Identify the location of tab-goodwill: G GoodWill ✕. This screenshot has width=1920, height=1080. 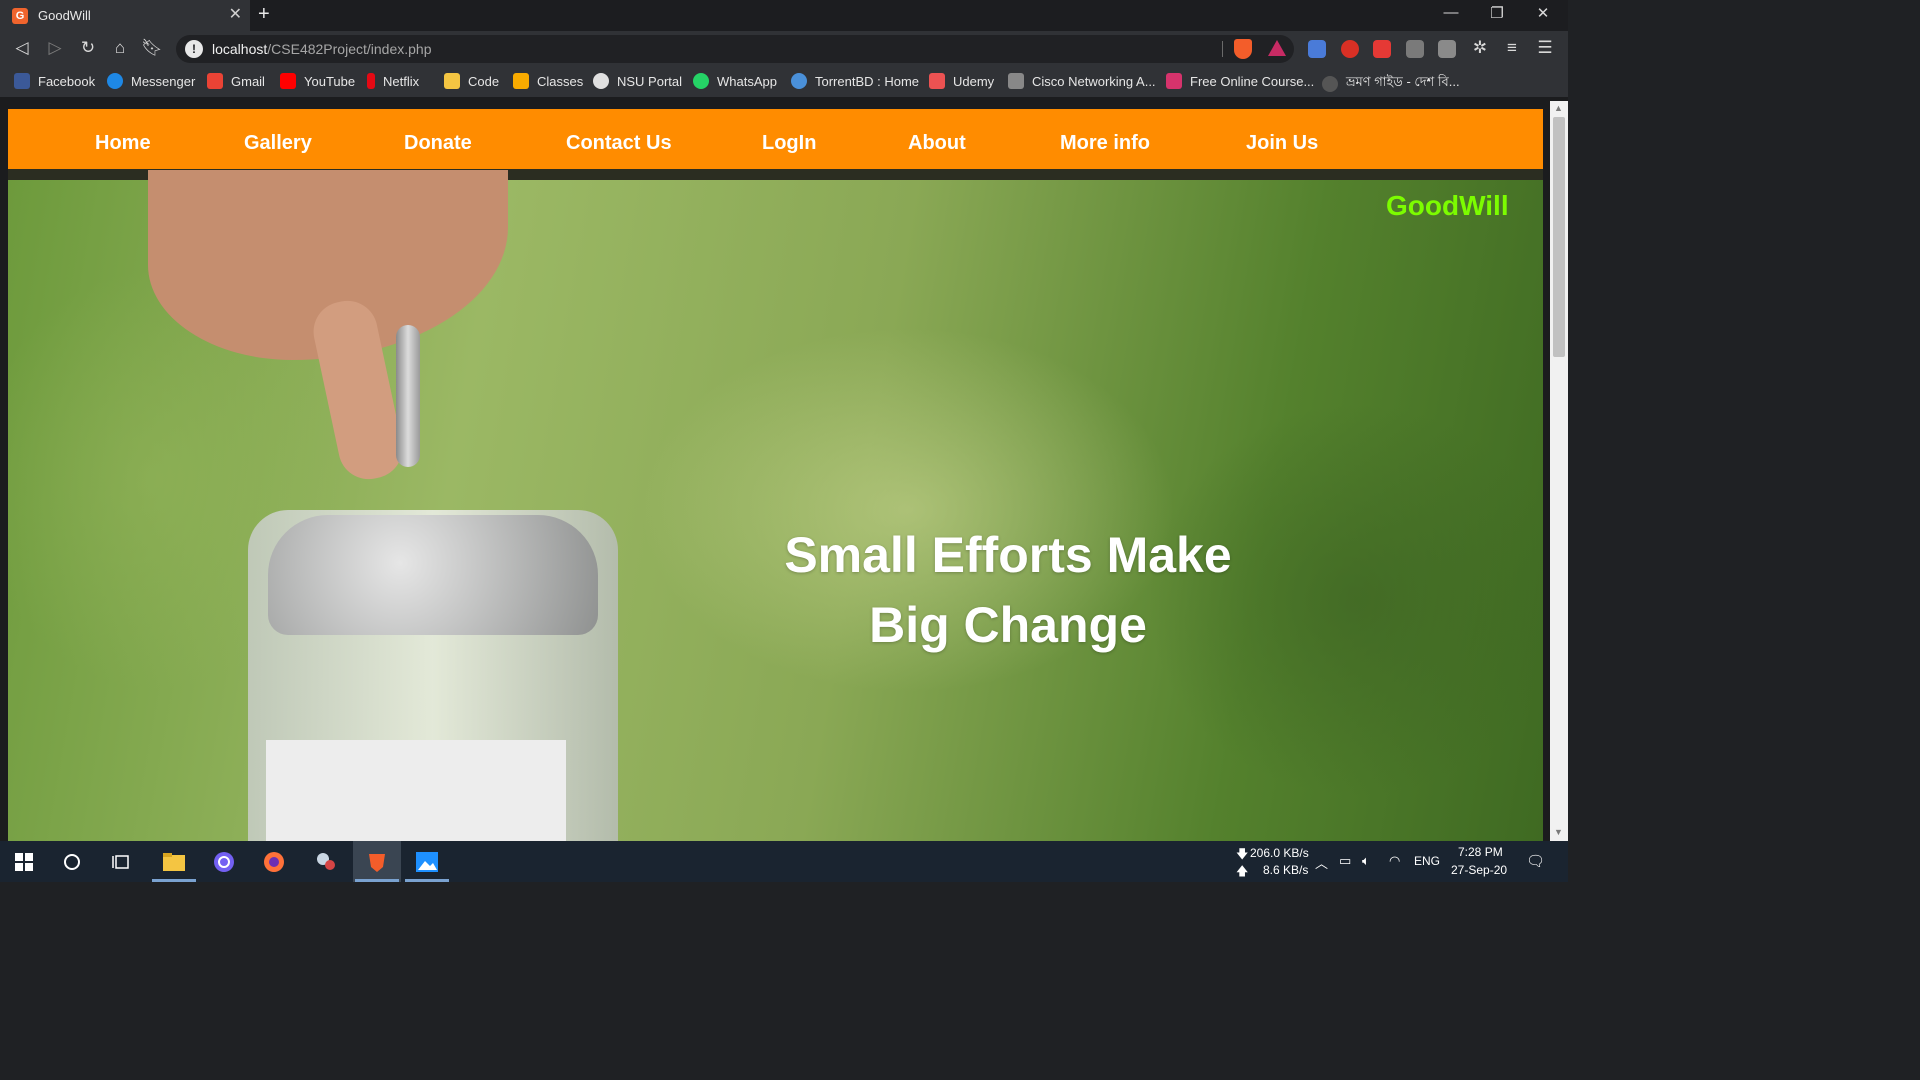
(125, 15).